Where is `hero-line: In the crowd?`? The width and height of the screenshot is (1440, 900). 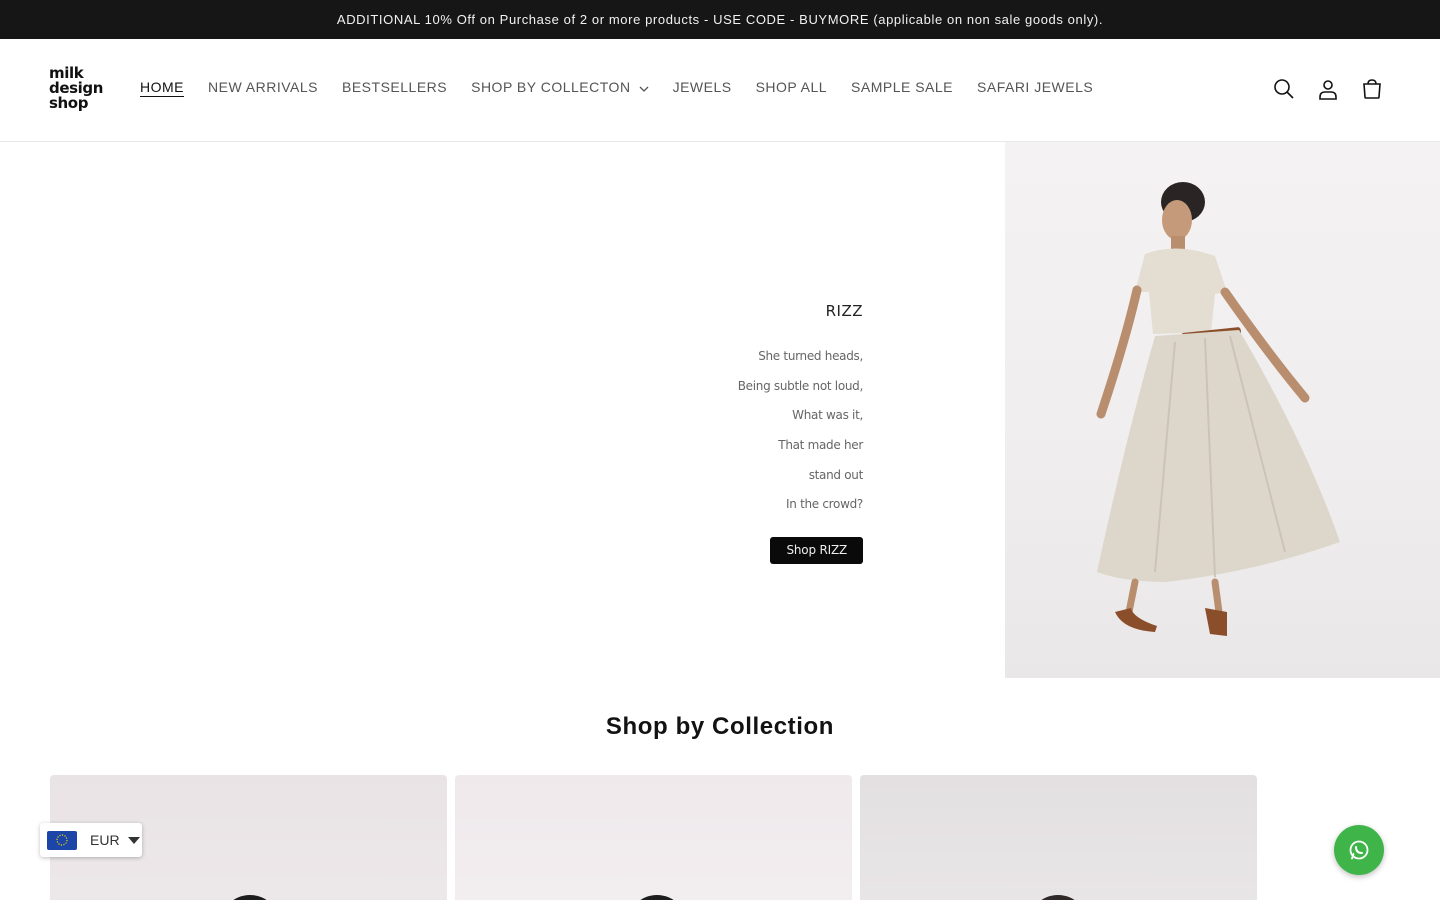 hero-line: In the crowd? is located at coordinates (824, 504).